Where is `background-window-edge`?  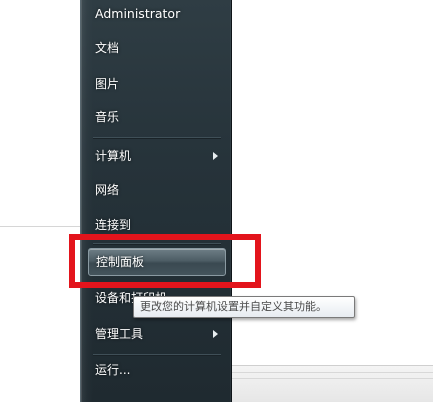
background-window-edge is located at coordinates (40, 226).